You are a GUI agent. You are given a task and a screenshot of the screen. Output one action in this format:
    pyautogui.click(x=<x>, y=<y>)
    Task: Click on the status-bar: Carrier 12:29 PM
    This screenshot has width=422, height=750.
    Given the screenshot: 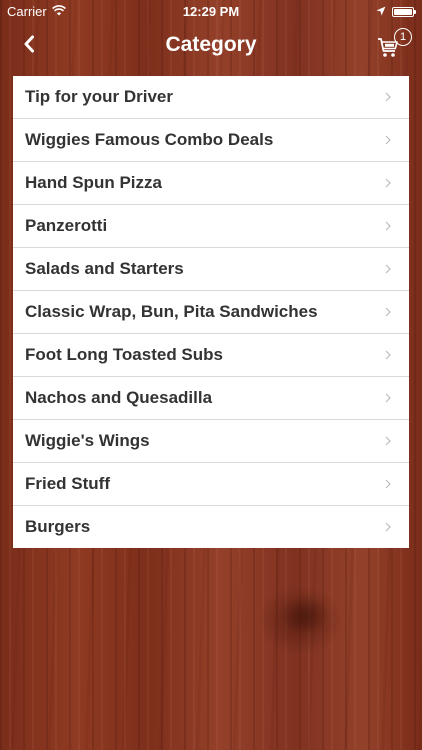 What is the action you would take?
    pyautogui.click(x=211, y=11)
    